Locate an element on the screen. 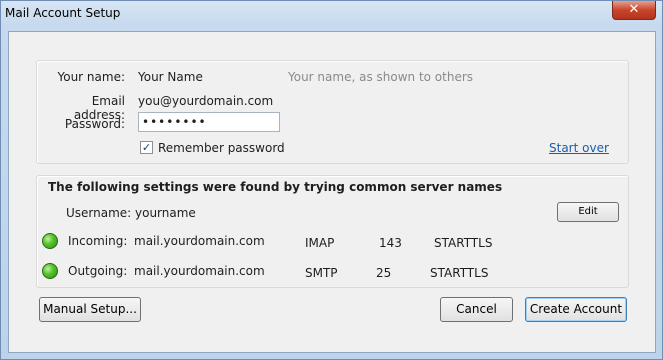  email-field: you@yourdomain.com is located at coordinates (205, 101).